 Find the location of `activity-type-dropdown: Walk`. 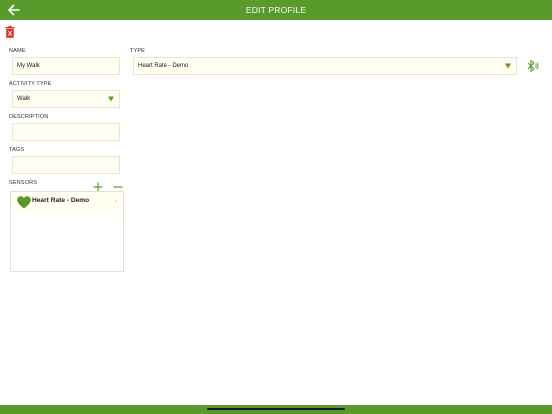

activity-type-dropdown: Walk is located at coordinates (66, 99).